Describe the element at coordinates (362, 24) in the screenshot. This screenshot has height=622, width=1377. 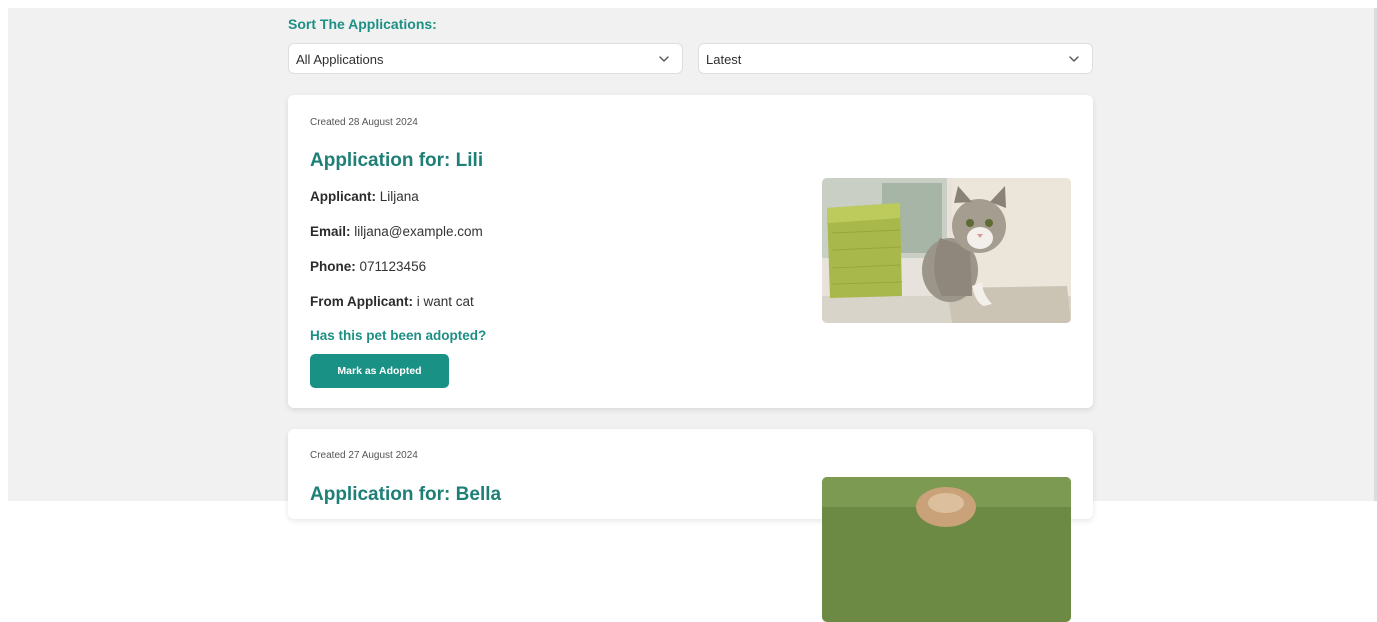
I see `sort-title: Sort The Applications:` at that location.